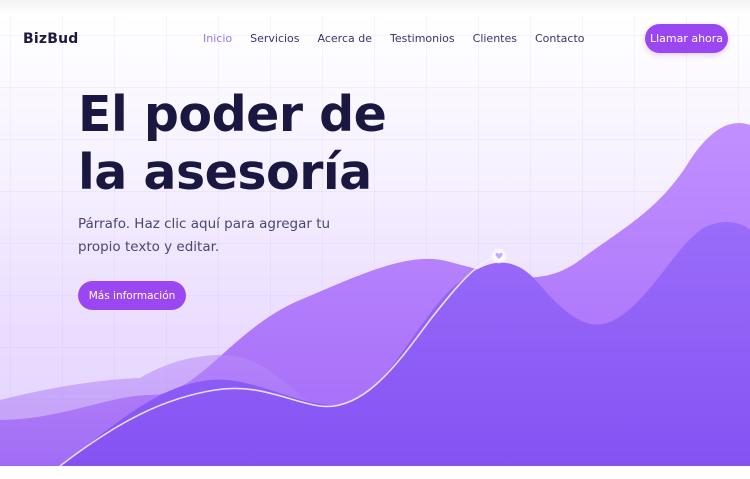 Image resolution: width=750 pixels, height=479 pixels. Describe the element at coordinates (686, 38) in the screenshot. I see `call-now-button: Llamar ahora` at that location.